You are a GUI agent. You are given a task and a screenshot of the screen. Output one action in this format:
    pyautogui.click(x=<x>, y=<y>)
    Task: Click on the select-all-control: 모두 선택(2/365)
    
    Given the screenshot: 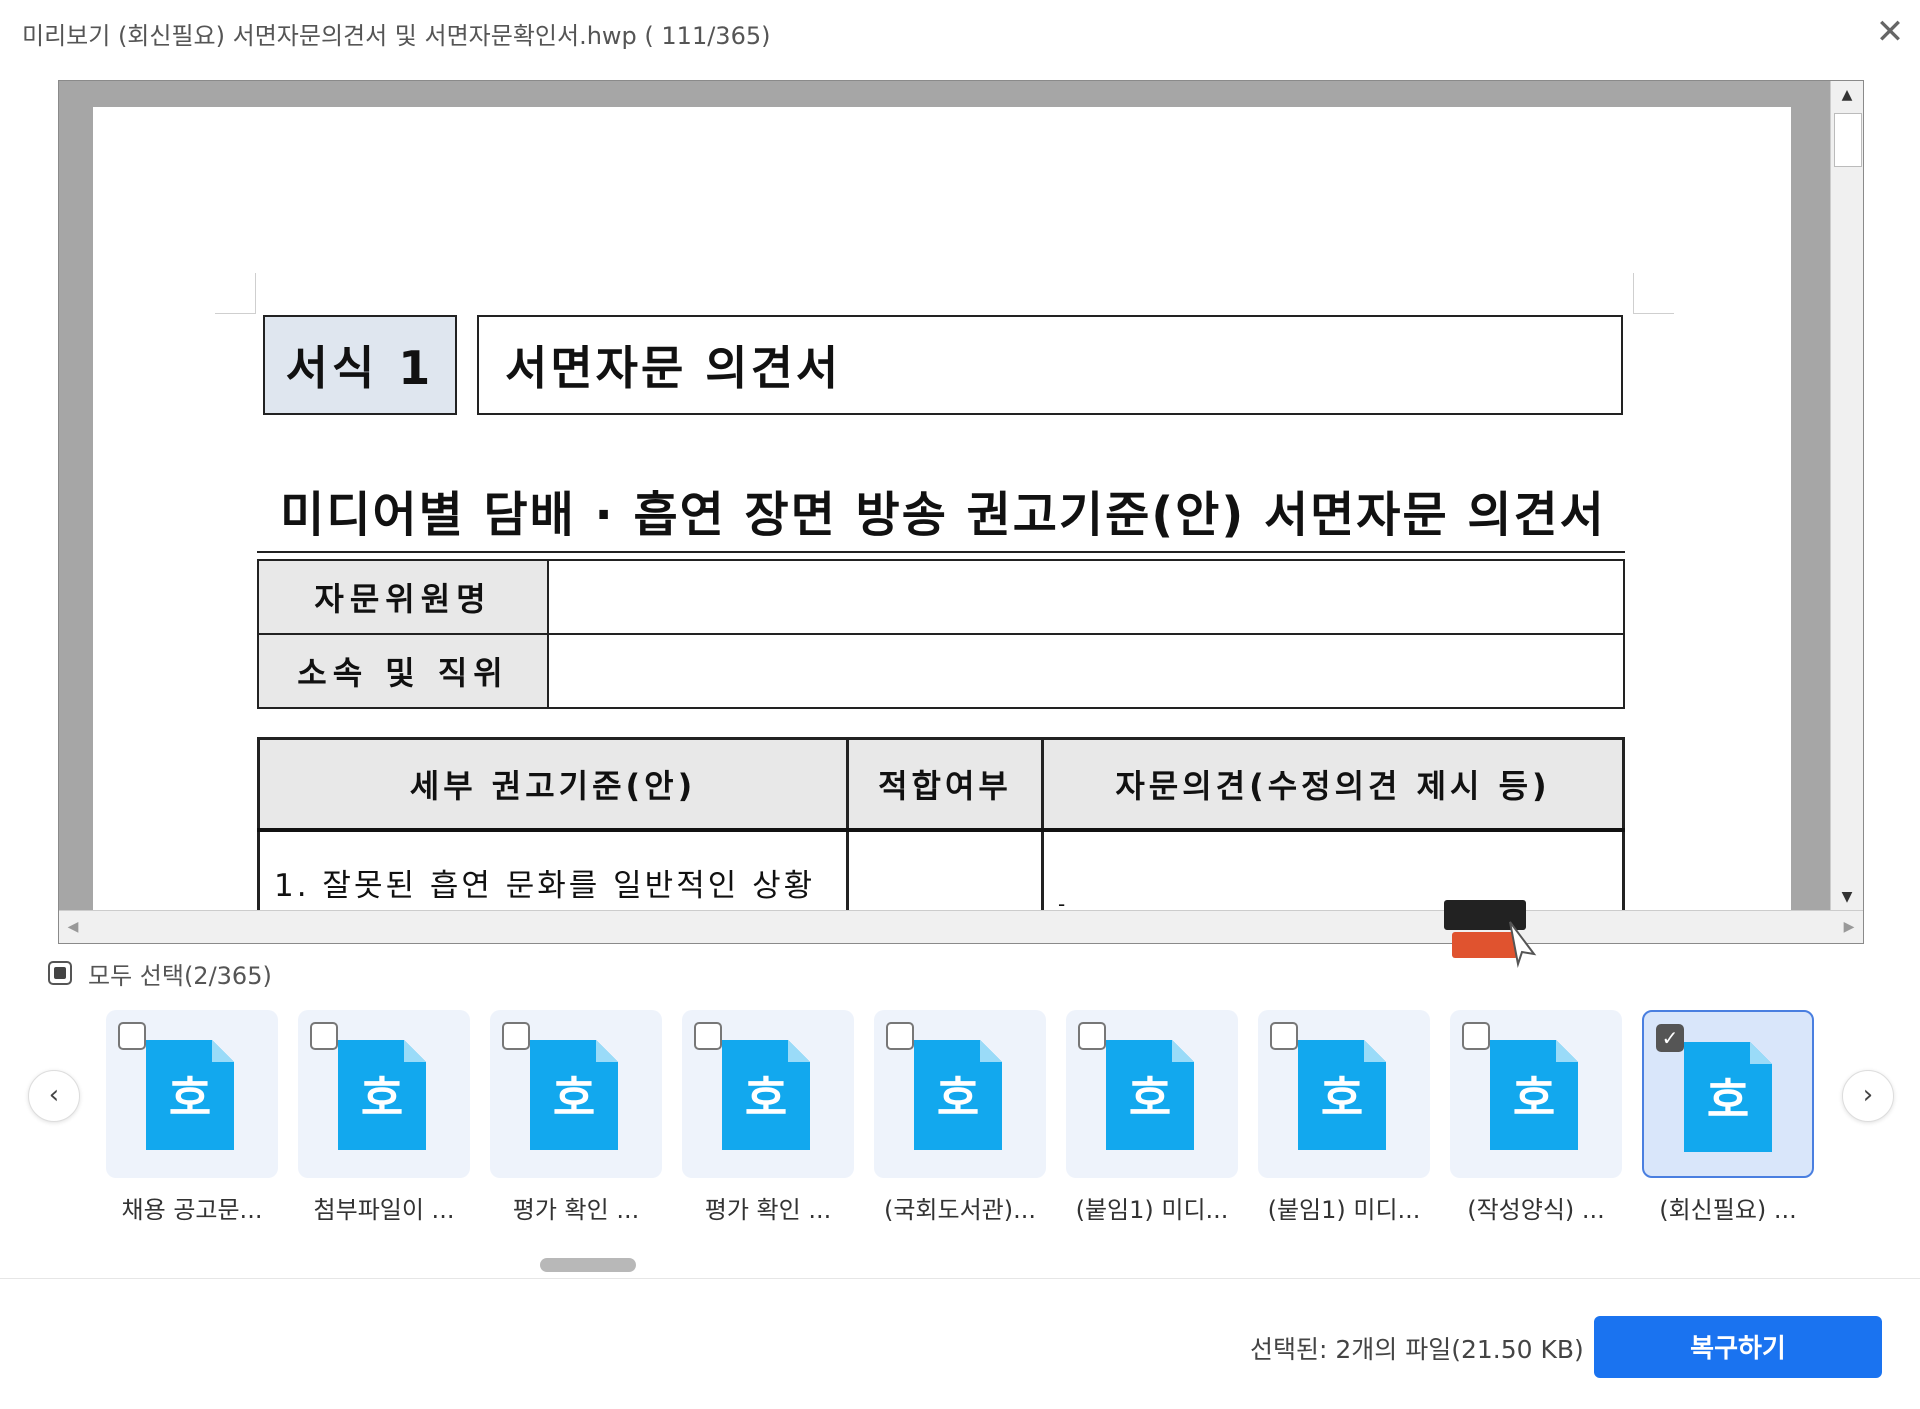 What is the action you would take?
    pyautogui.click(x=160, y=974)
    